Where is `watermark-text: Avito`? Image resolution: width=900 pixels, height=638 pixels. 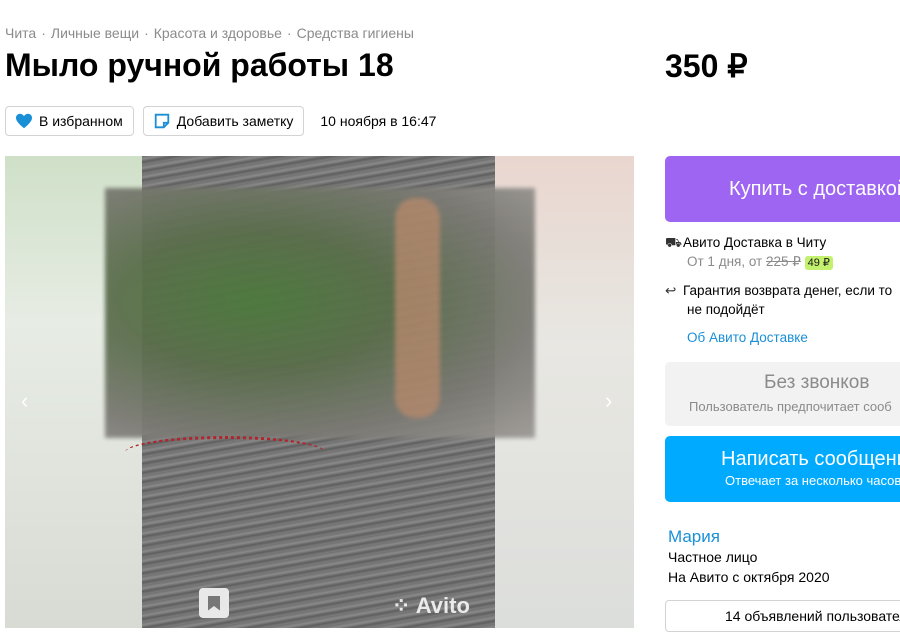
watermark-text: Avito is located at coordinates (442, 605).